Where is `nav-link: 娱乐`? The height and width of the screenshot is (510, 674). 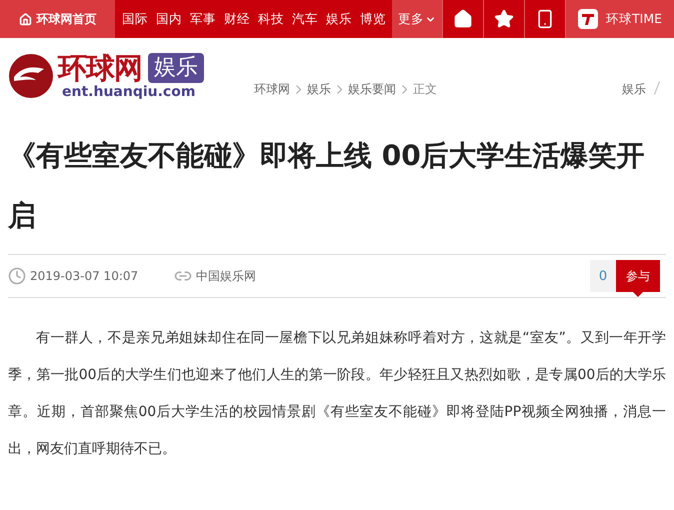 nav-link: 娱乐 is located at coordinates (339, 19).